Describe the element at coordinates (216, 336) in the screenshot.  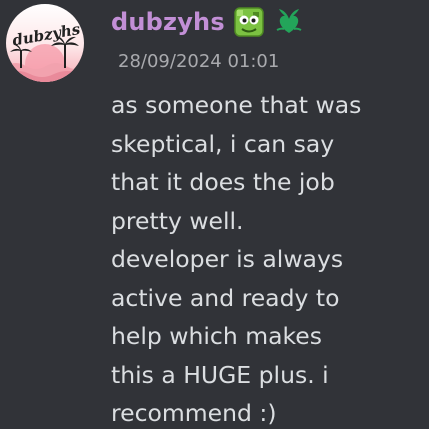
I see `message-line: help which makes` at that location.